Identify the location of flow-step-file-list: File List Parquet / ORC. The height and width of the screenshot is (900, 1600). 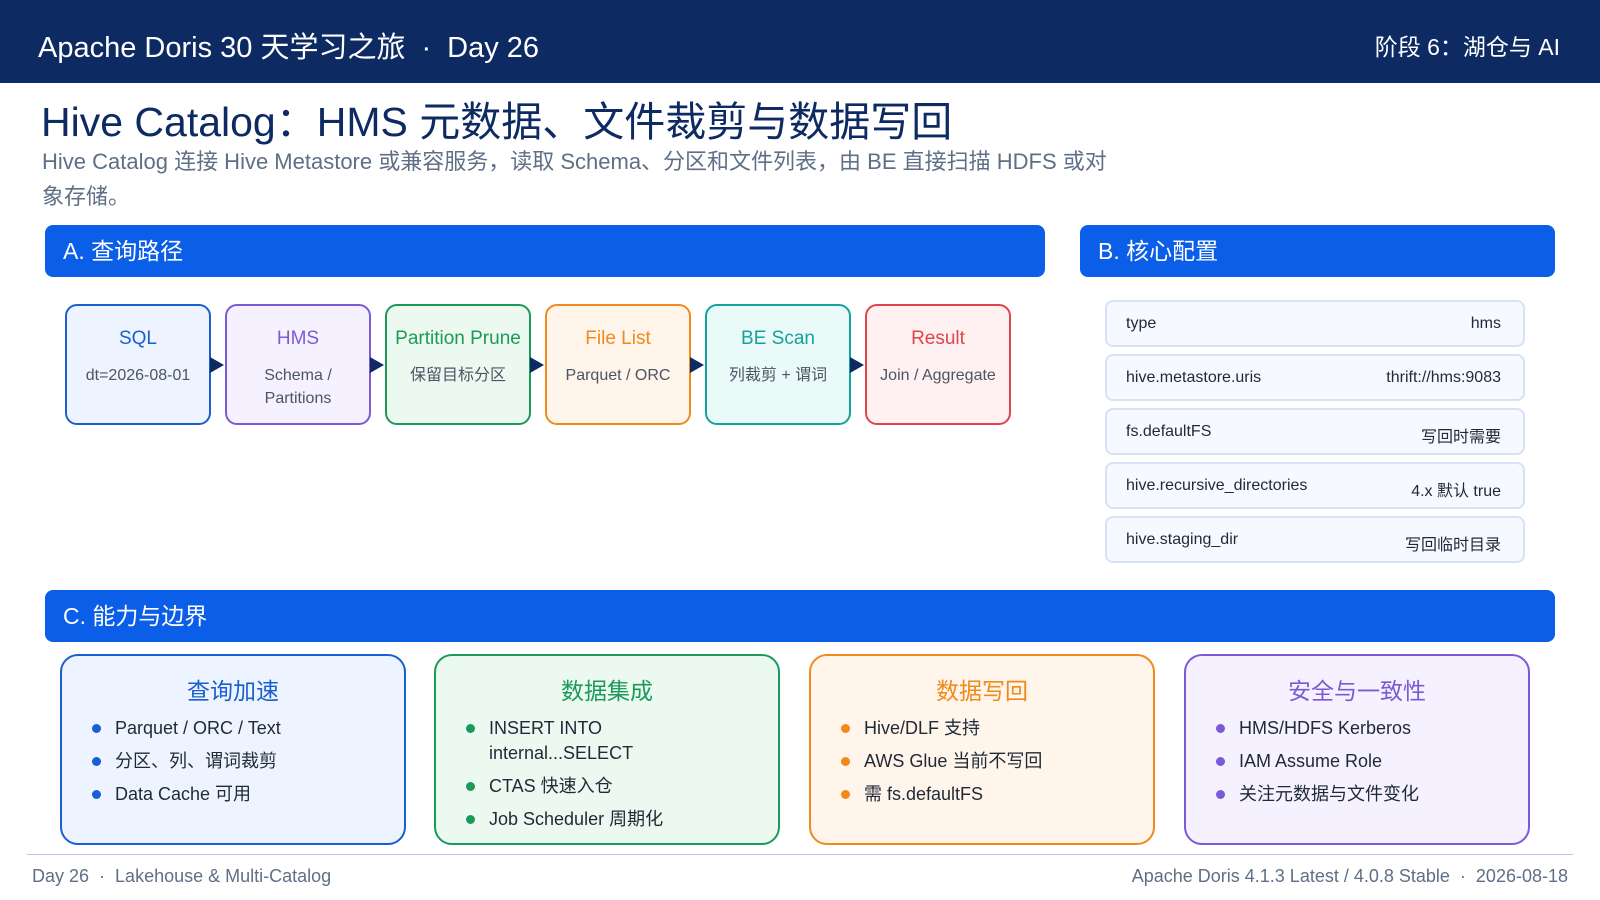
(618, 364).